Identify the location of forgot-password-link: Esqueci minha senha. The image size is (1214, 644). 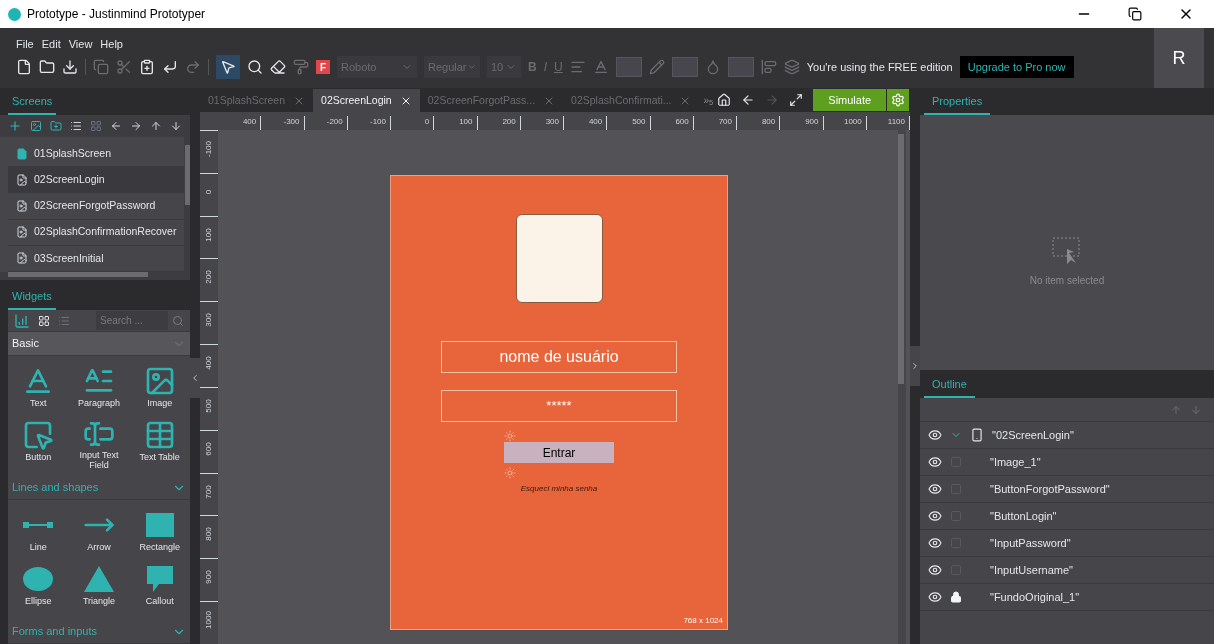
(559, 489).